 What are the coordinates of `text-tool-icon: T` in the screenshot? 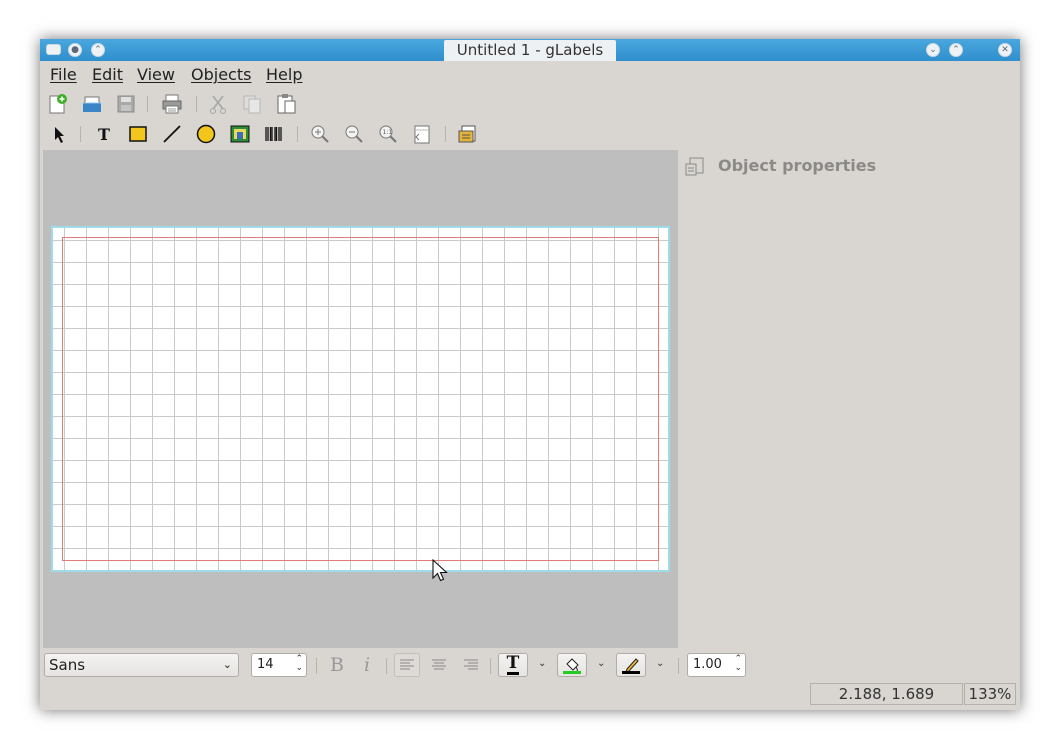 It's located at (104, 134).